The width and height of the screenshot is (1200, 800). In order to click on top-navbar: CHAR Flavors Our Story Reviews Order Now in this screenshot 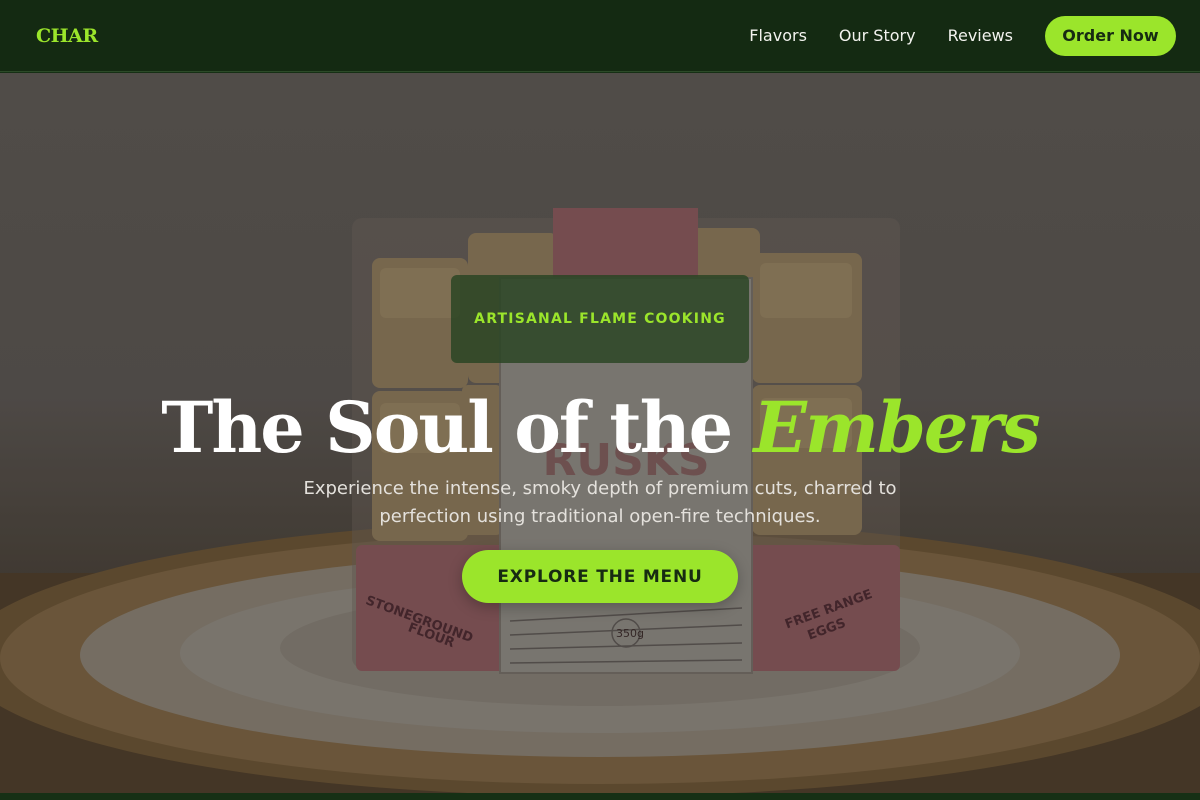, I will do `click(600, 36)`.